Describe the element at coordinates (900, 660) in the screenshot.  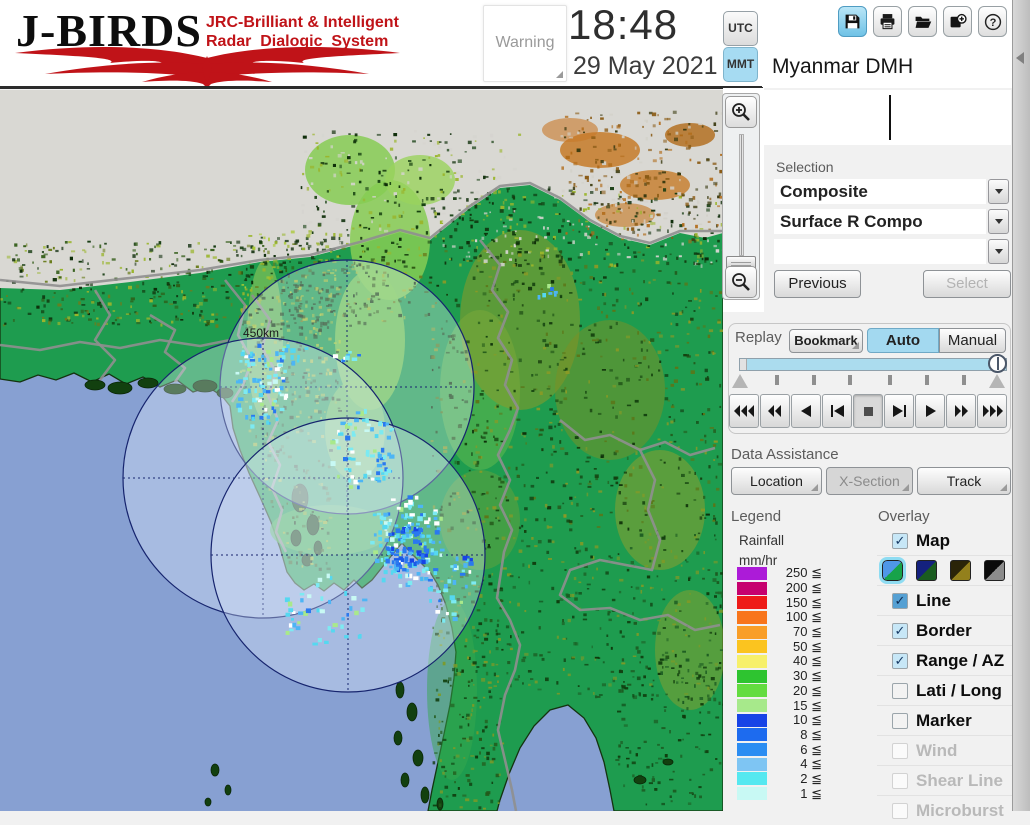
I see `range-az-checkbox: ✓` at that location.